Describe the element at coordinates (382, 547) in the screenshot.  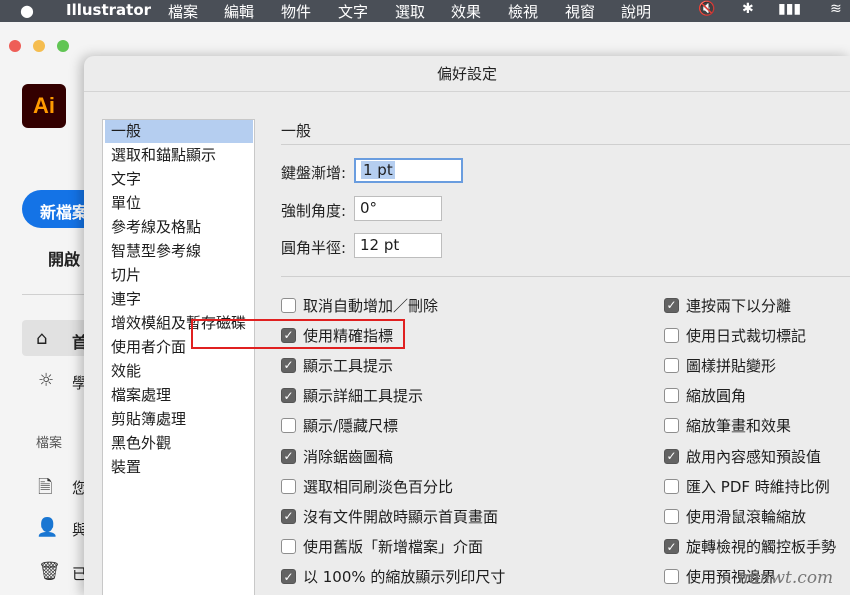
I see `left-checkbox-8: 使用舊版「新增檔案」介面` at that location.